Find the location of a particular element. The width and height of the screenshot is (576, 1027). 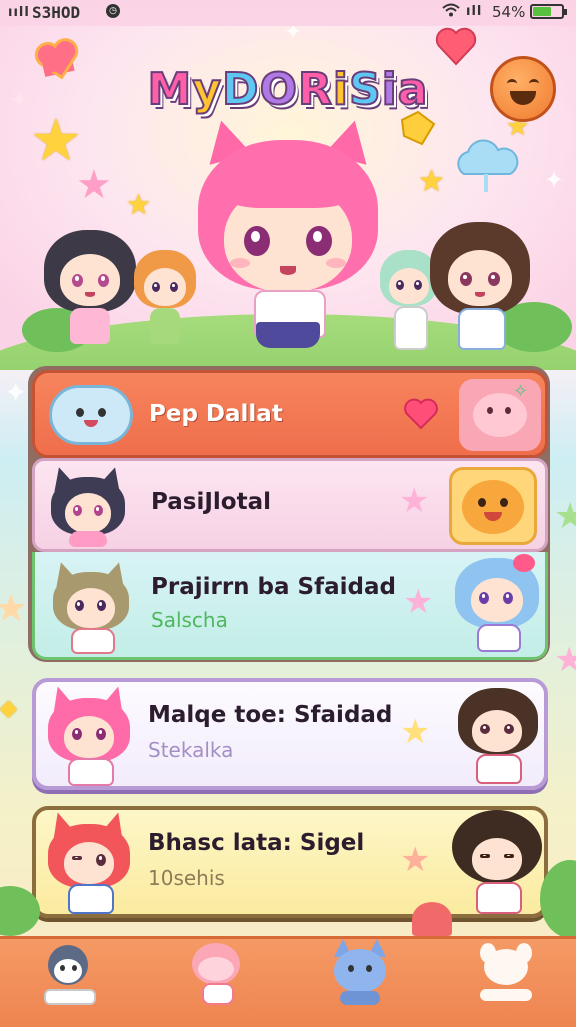

cell-signal-icon: ıll is located at coordinates (474, 11).